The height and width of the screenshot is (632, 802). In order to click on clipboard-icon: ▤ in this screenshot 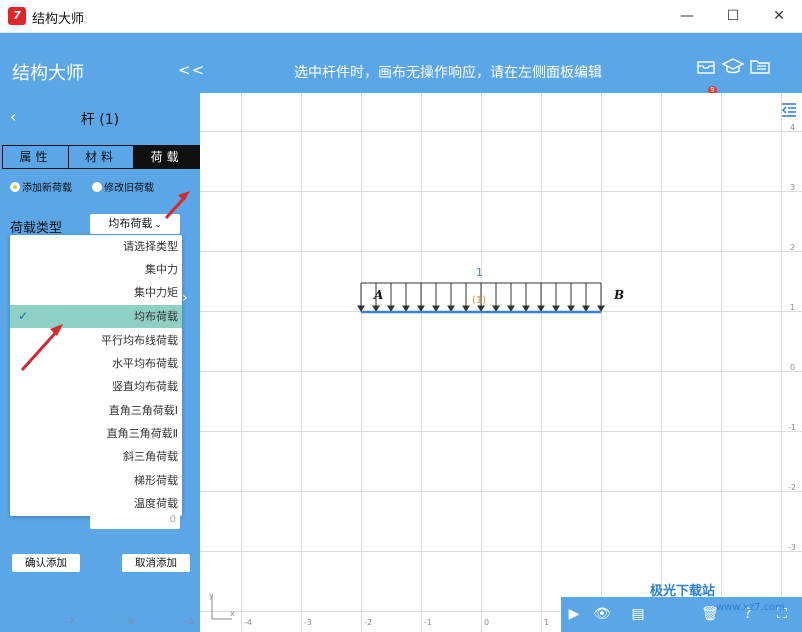, I will do `click(638, 614)`.